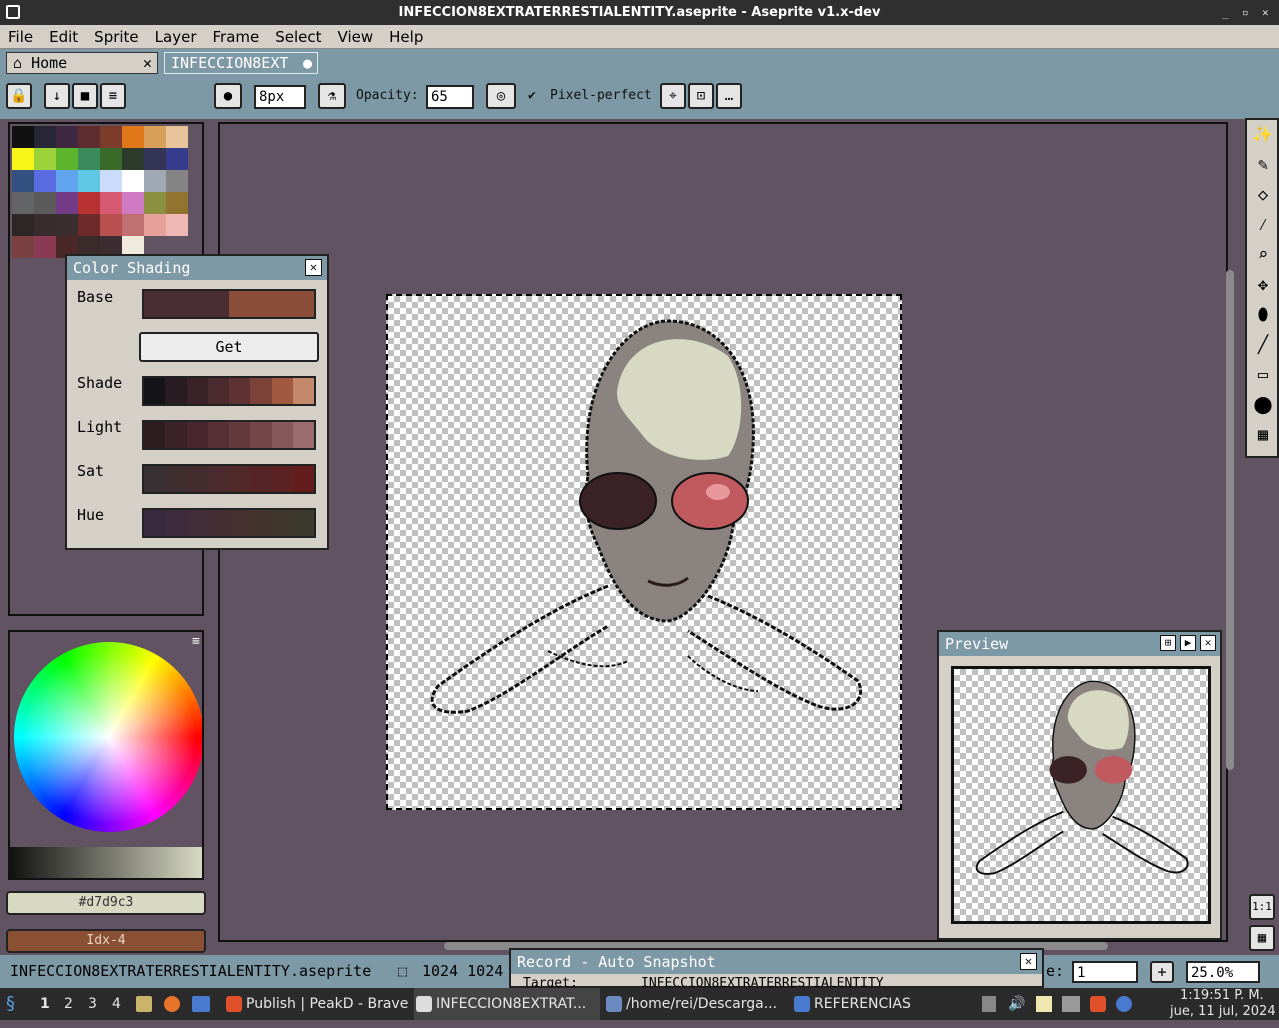  Describe the element at coordinates (1245, 12) in the screenshot. I see `maximize-button: ▫` at that location.